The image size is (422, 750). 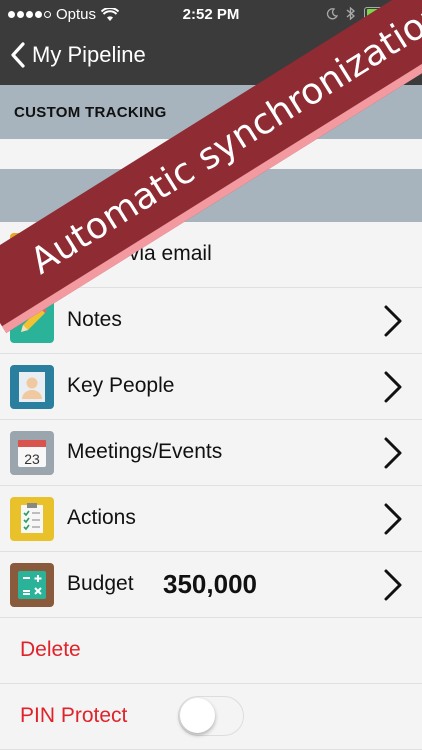 I want to click on actions-row: Actions, so click(x=211, y=519).